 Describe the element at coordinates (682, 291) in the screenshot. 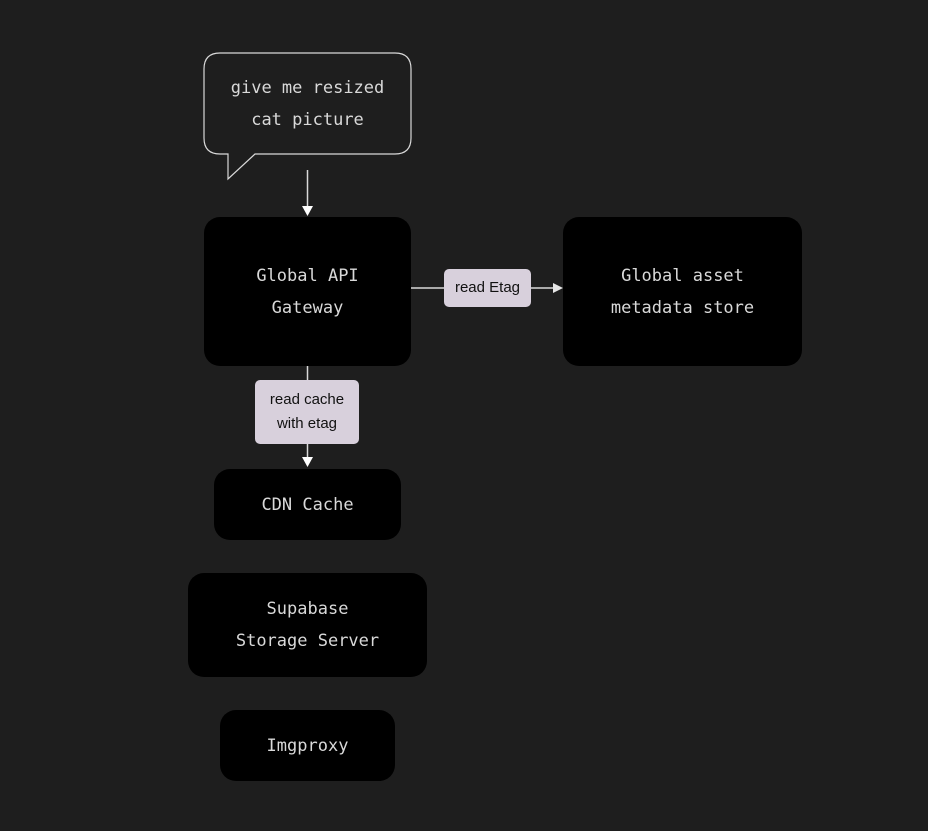

I see `node-global-asset-metadata-store: Global asset metadata store` at that location.